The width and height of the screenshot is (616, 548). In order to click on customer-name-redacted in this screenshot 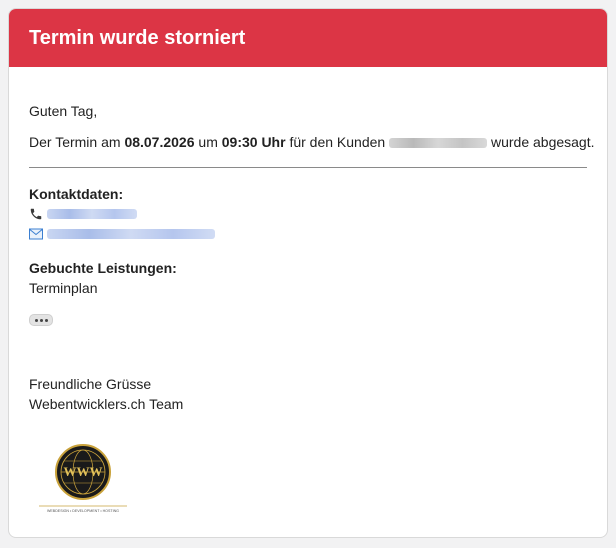, I will do `click(438, 143)`.